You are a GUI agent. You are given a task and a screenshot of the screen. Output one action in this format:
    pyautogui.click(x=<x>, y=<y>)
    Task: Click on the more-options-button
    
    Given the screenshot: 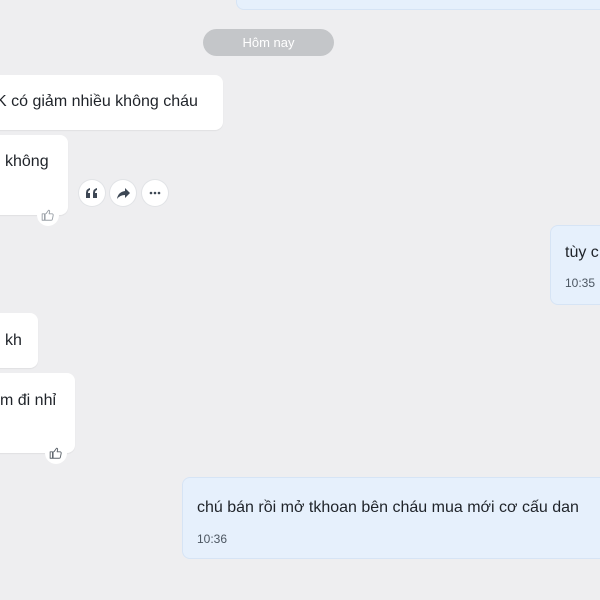 What is the action you would take?
    pyautogui.click(x=155, y=193)
    